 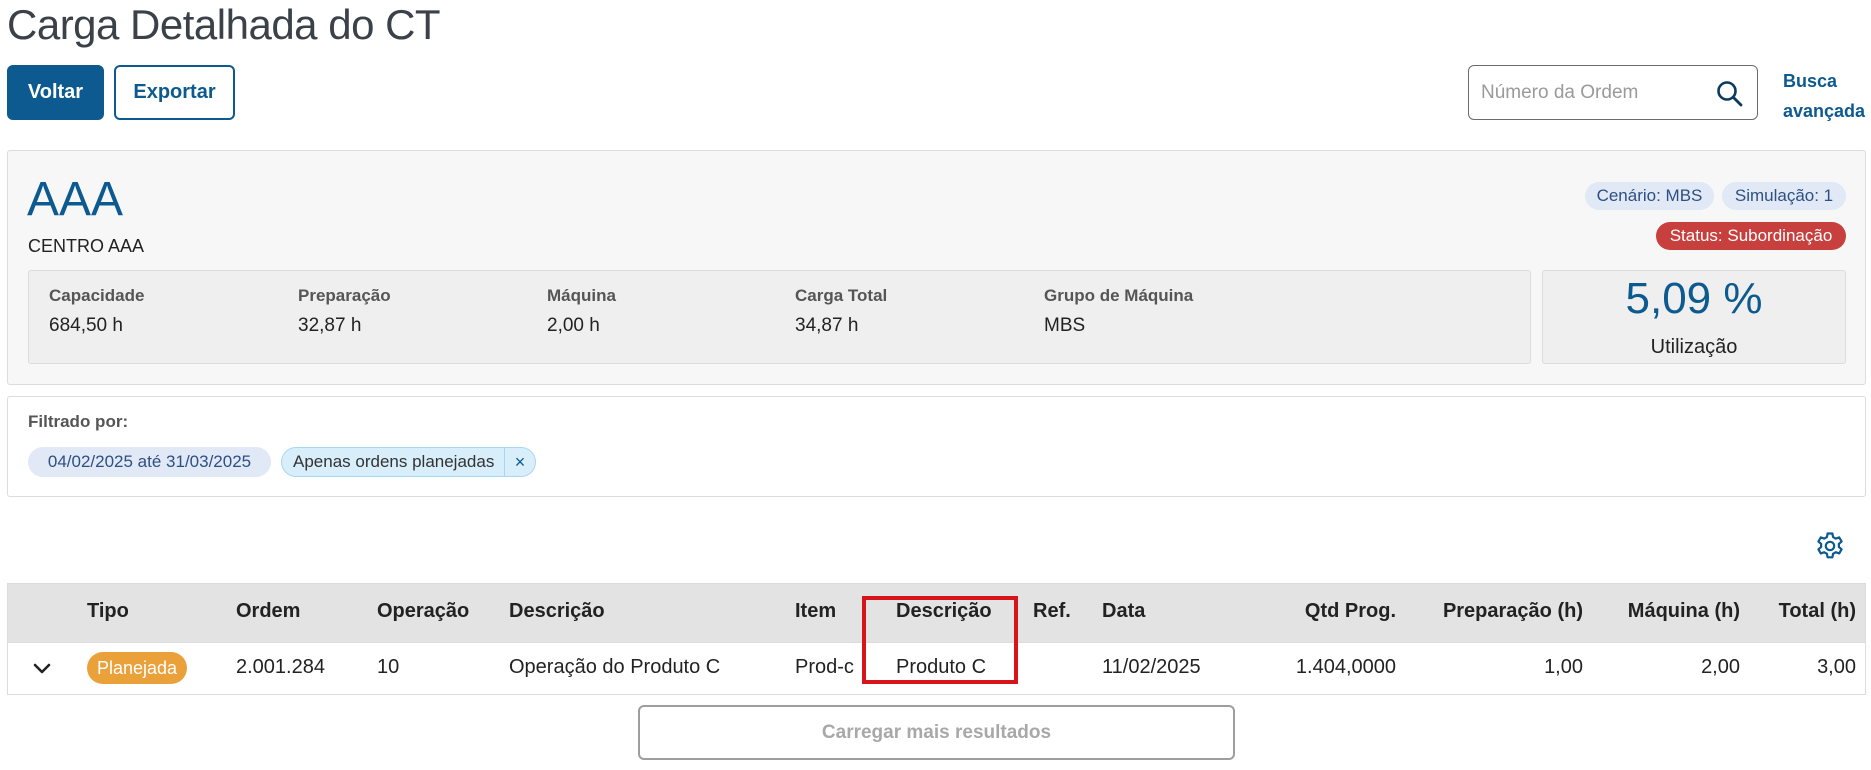 What do you see at coordinates (1694, 347) in the screenshot?
I see `utilization-label: Utilização` at bounding box center [1694, 347].